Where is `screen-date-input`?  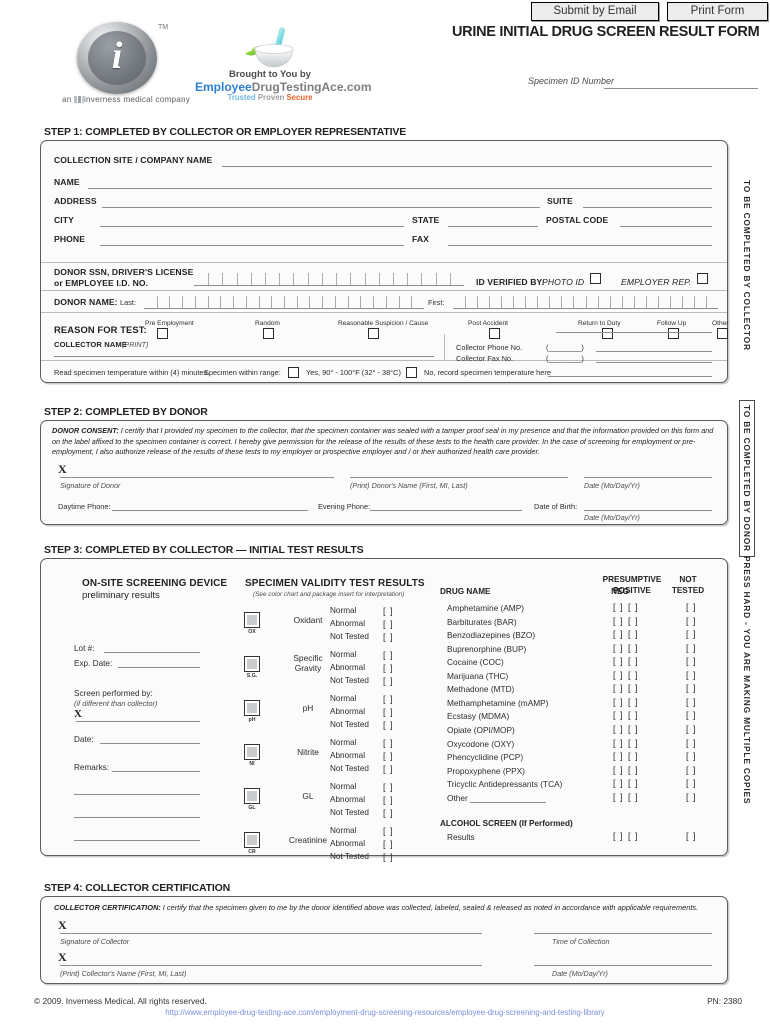
screen-date-input is located at coordinates (150, 743).